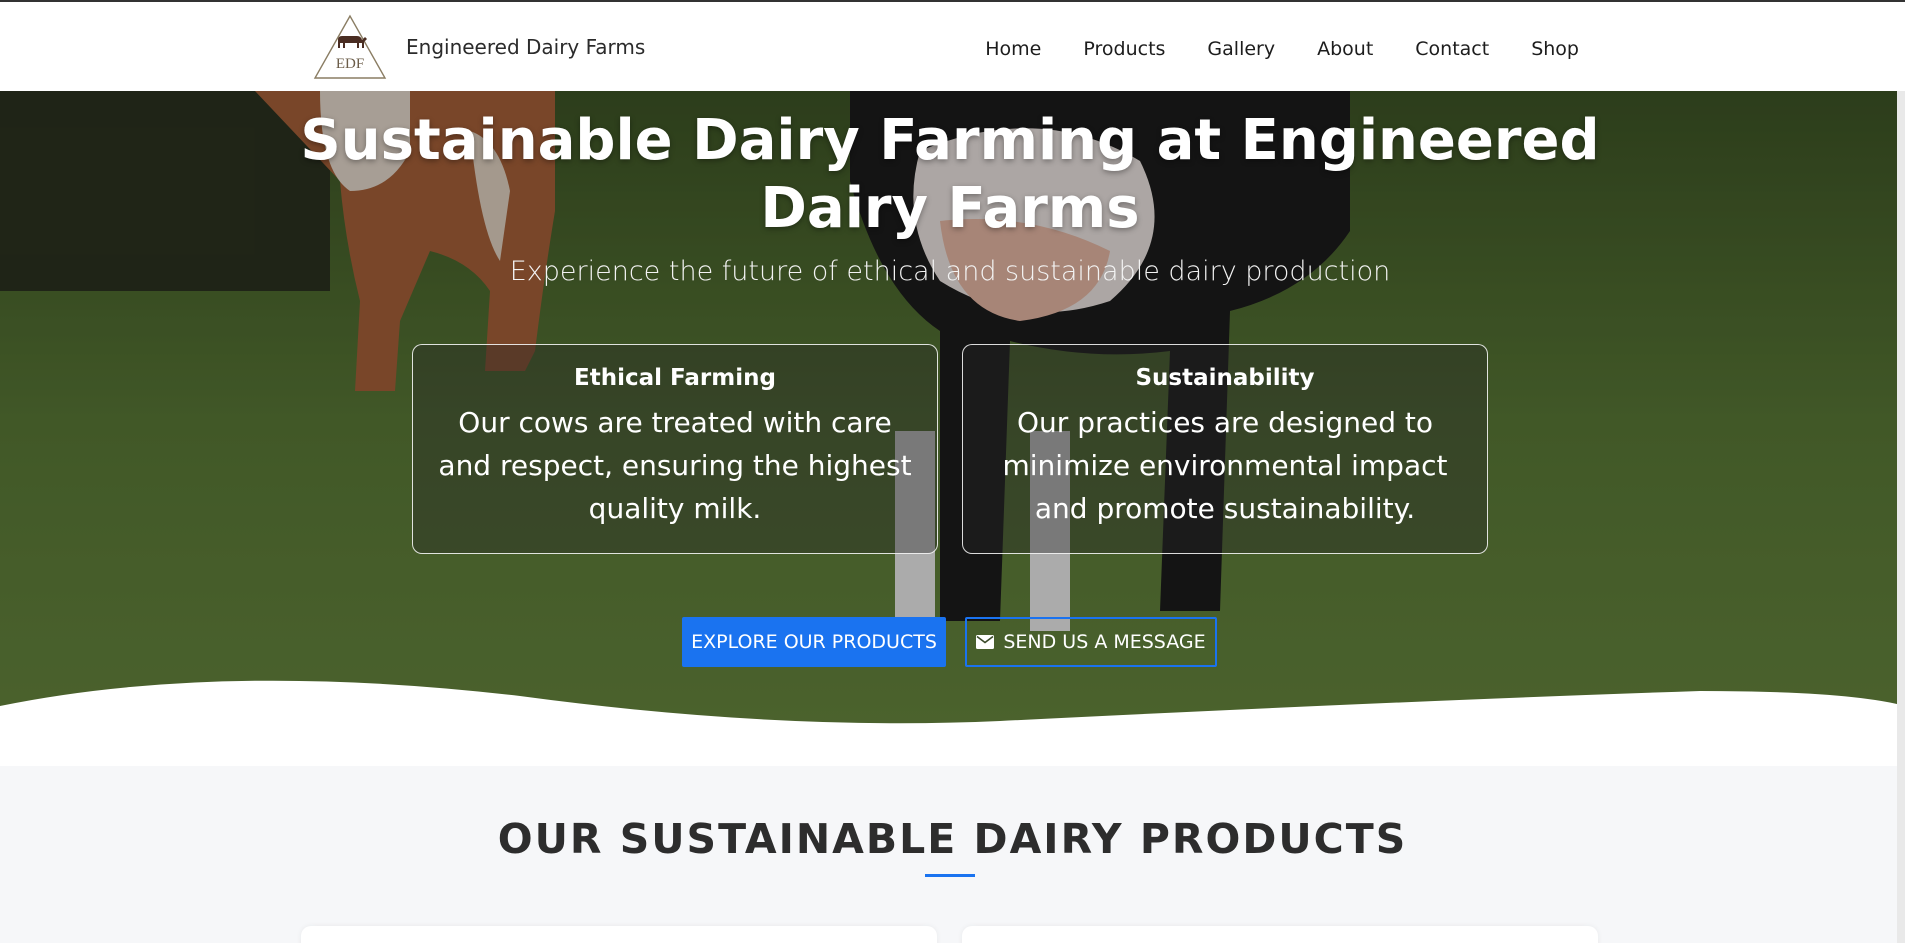 The width and height of the screenshot is (1905, 943). Describe the element at coordinates (1104, 642) in the screenshot. I see `send-message-label: Send Us A Message` at that location.